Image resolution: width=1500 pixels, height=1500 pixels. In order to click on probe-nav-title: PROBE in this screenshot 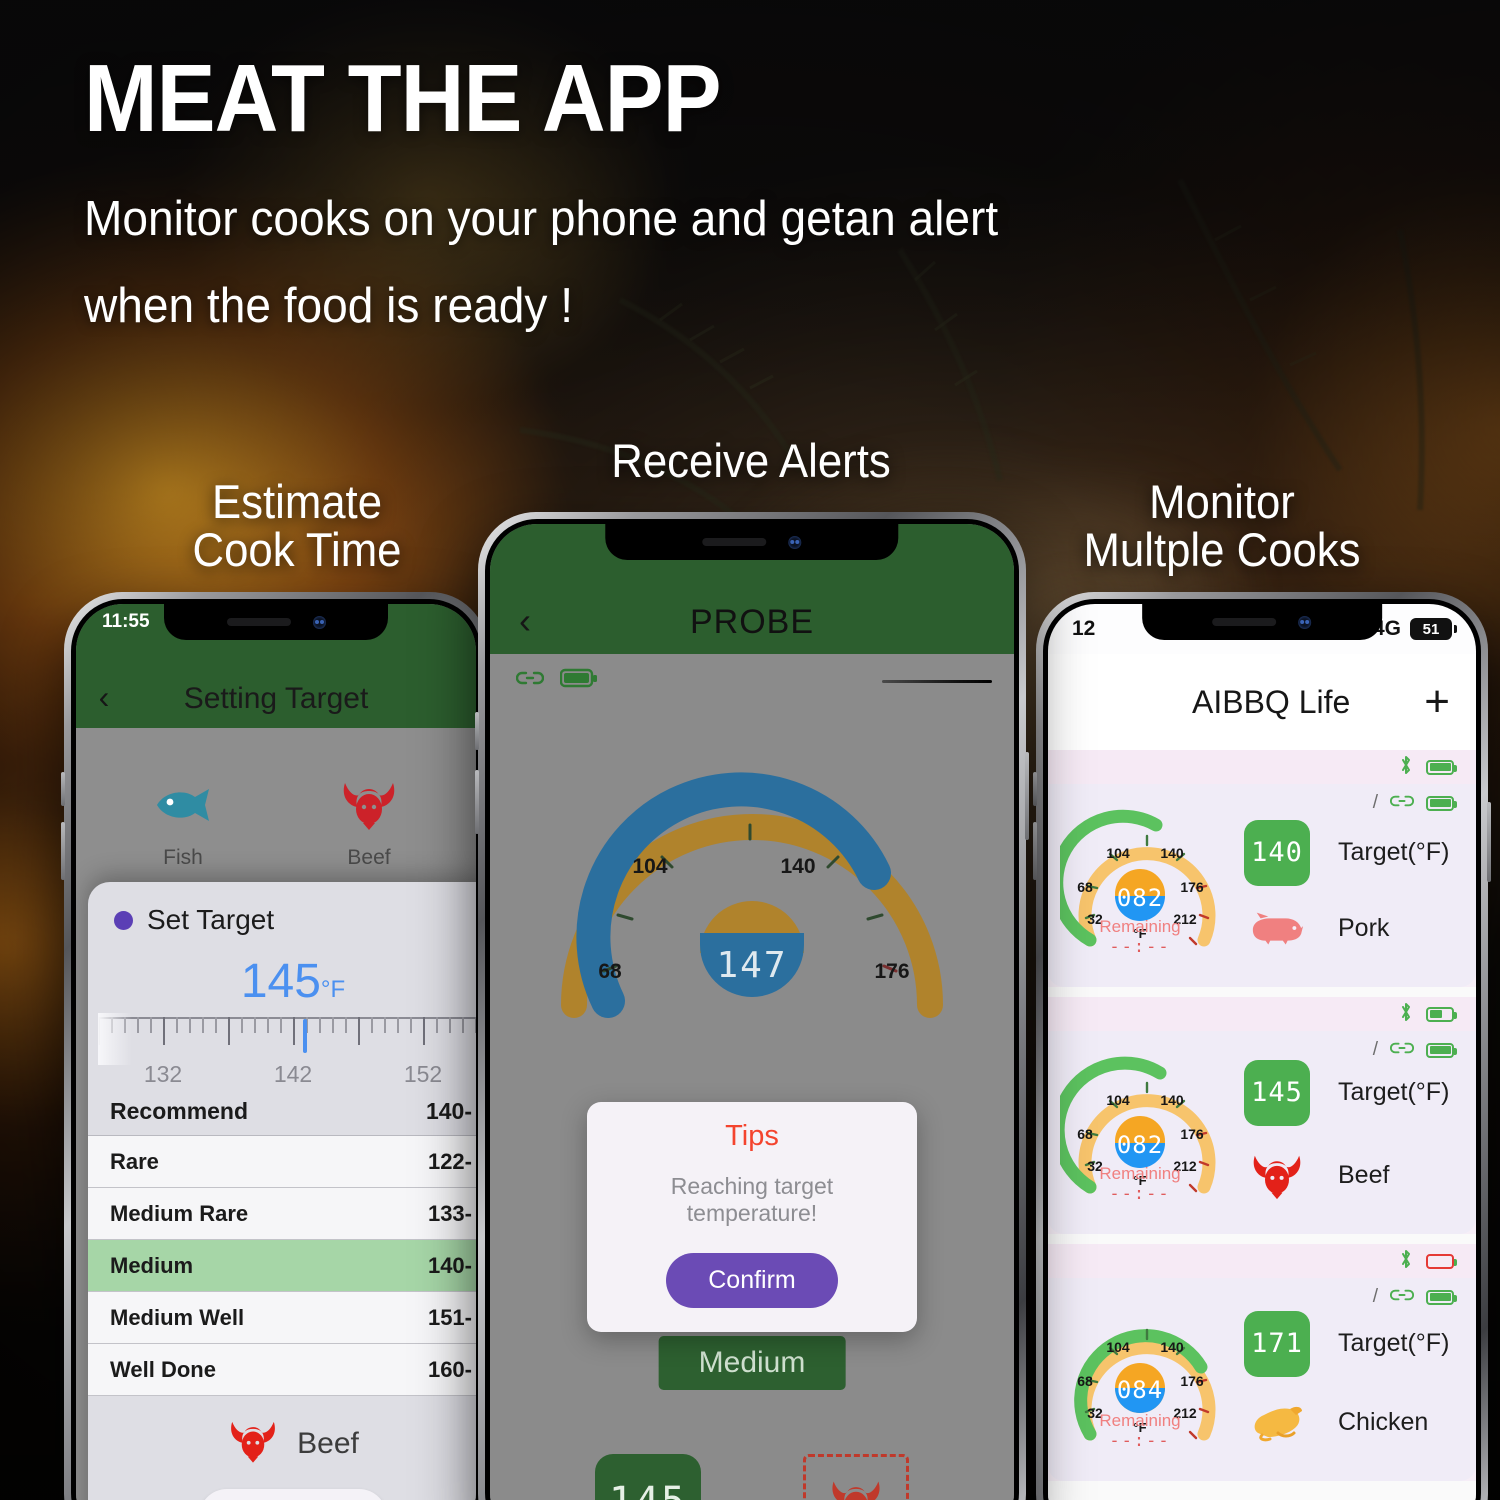, I will do `click(752, 622)`.